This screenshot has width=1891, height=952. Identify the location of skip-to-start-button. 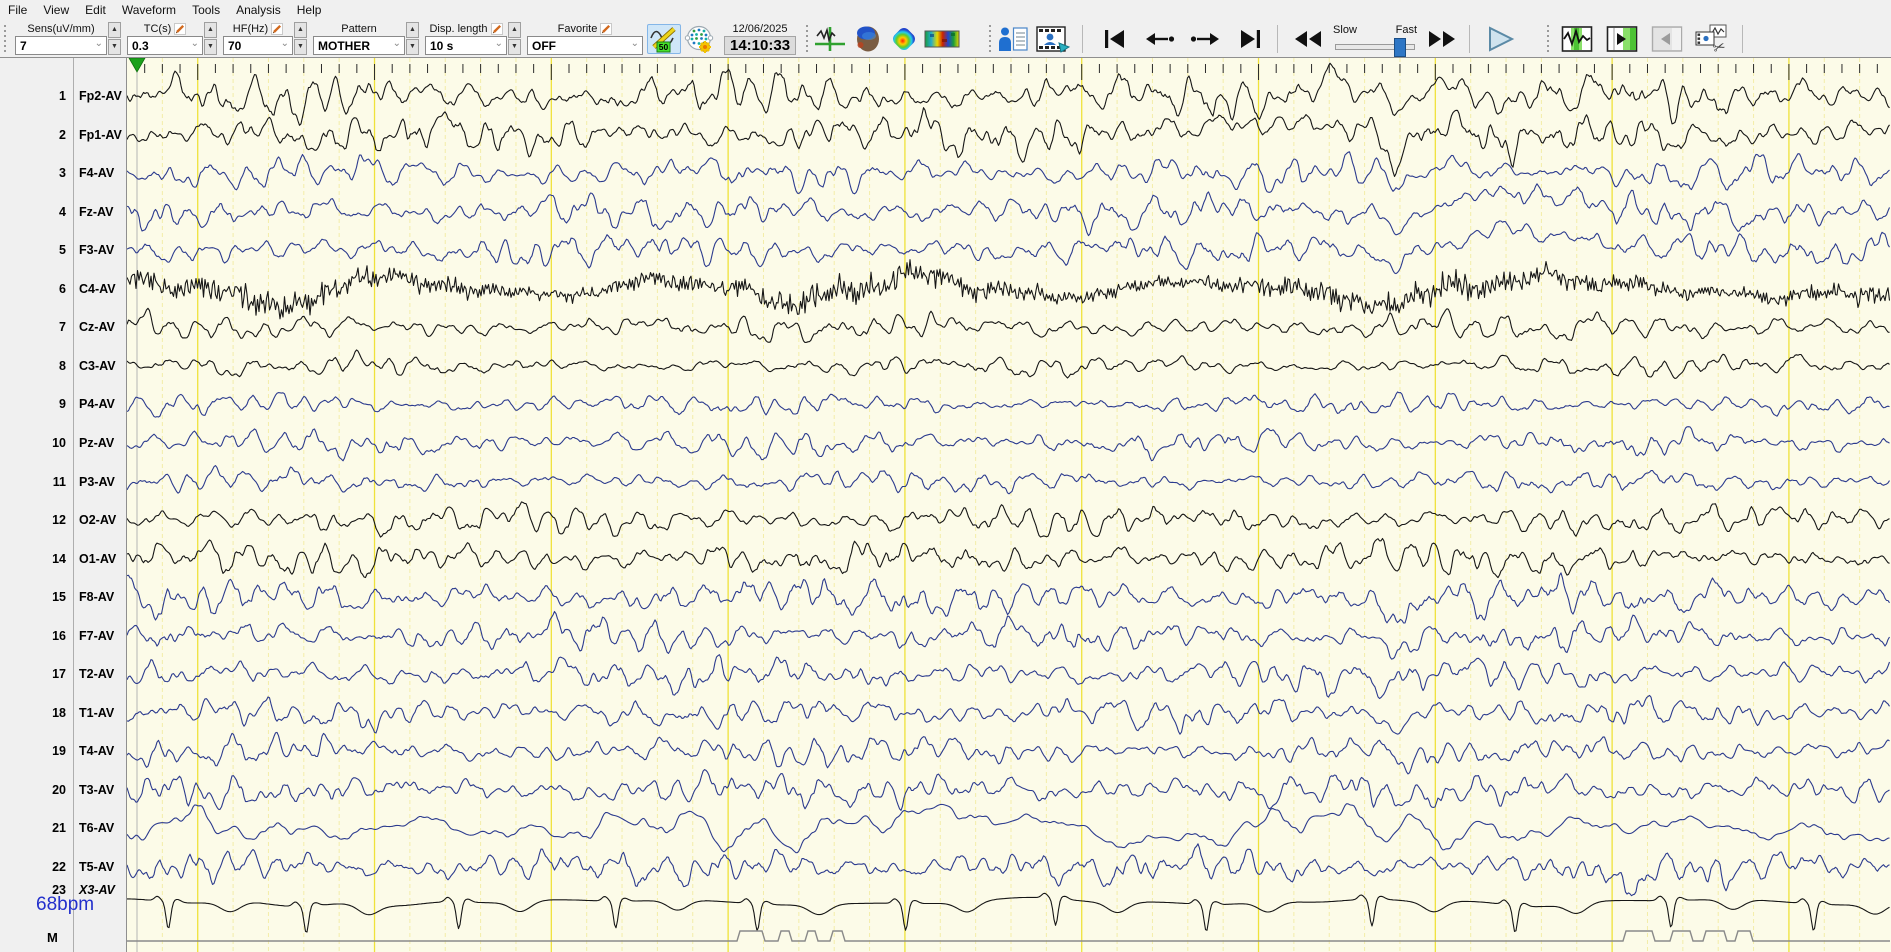
(1115, 39).